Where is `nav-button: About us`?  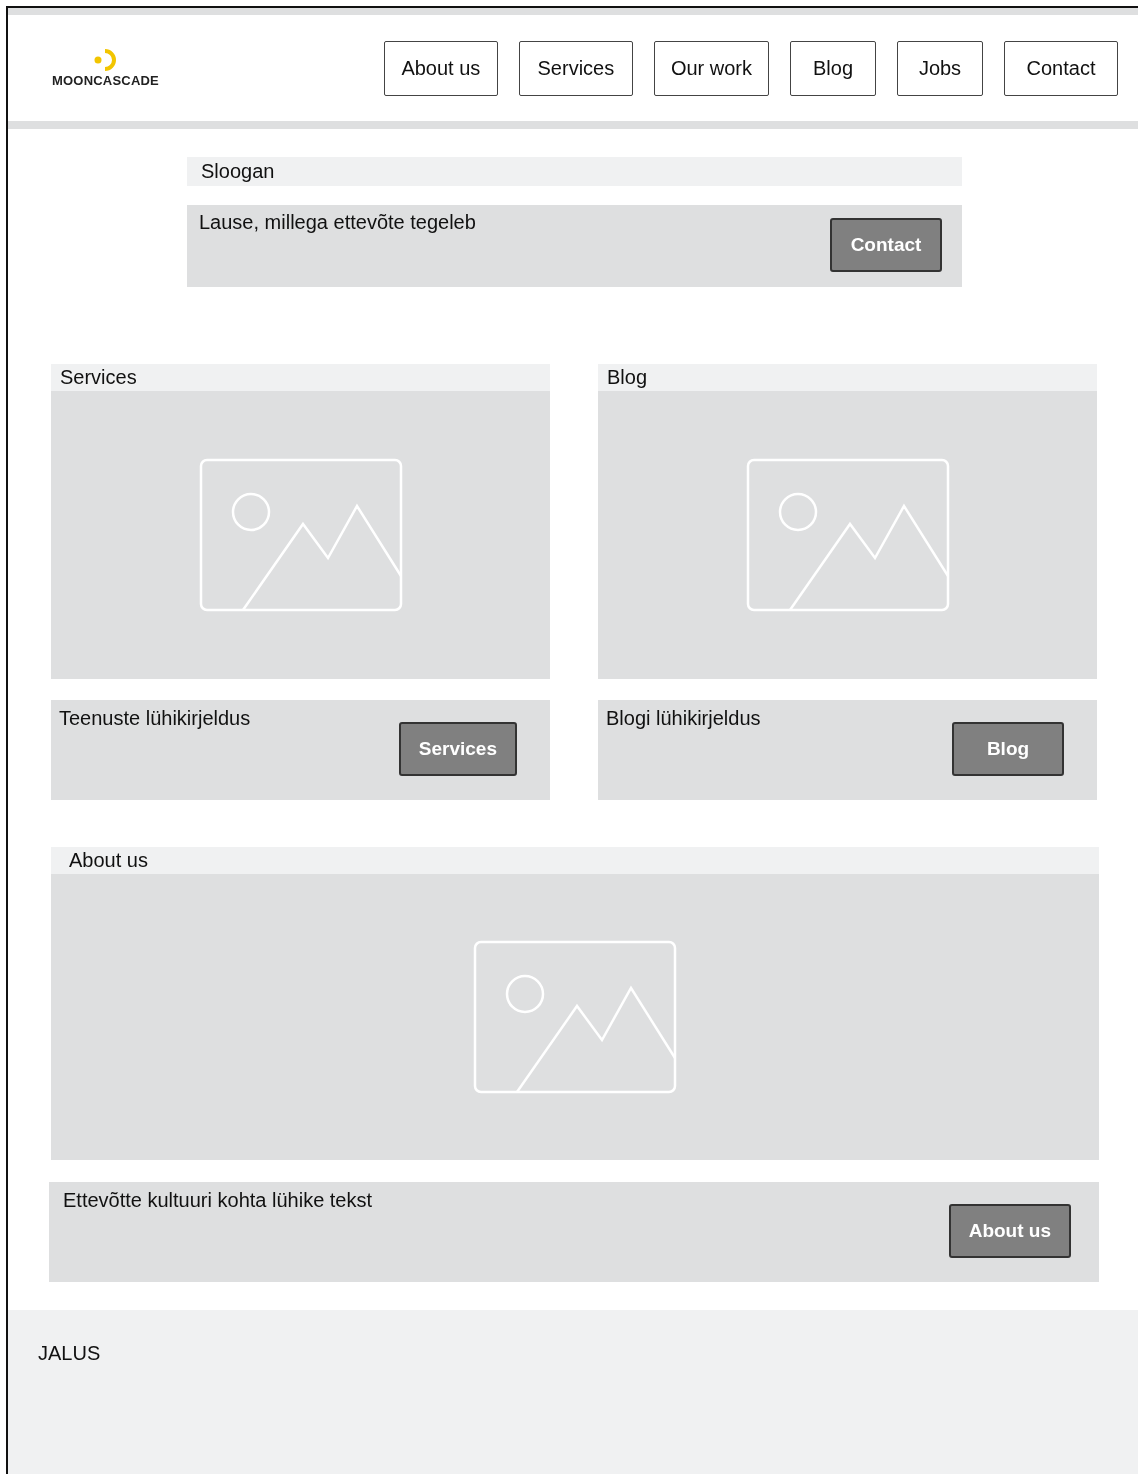
nav-button: About us is located at coordinates (440, 68).